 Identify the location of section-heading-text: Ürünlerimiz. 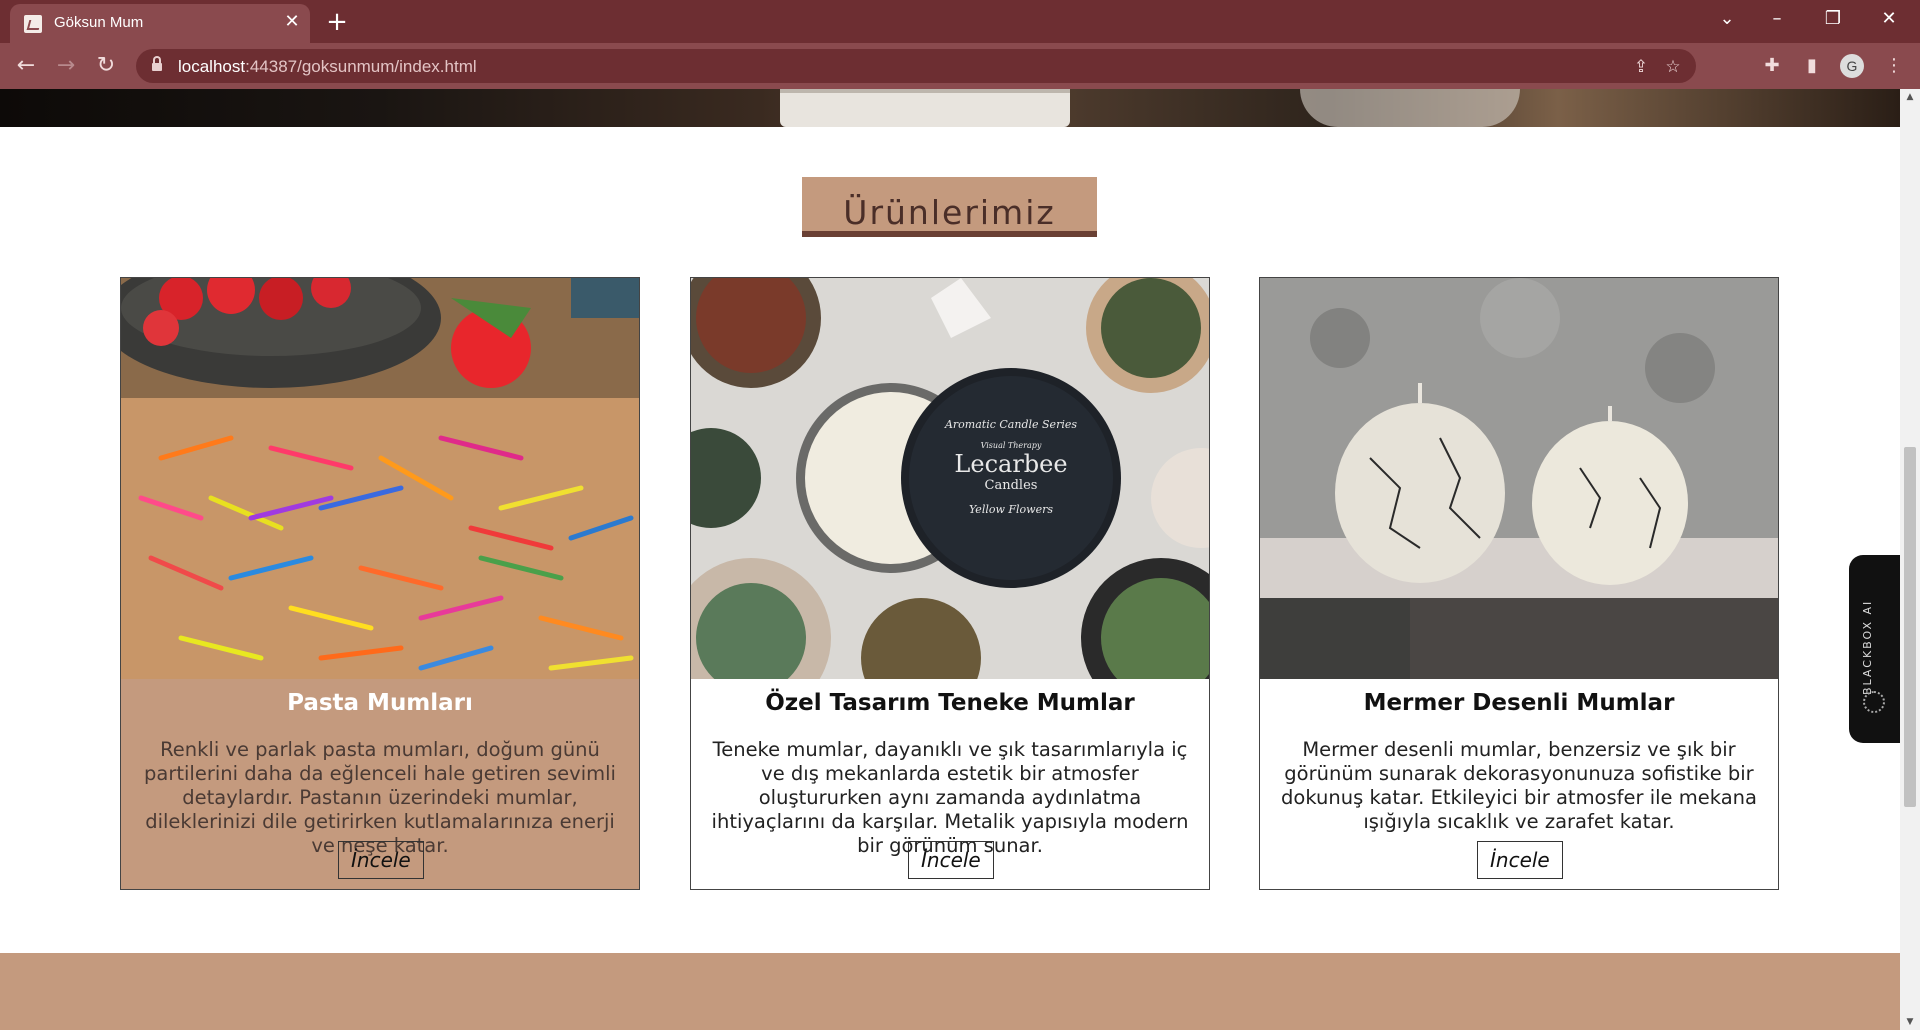
(949, 212).